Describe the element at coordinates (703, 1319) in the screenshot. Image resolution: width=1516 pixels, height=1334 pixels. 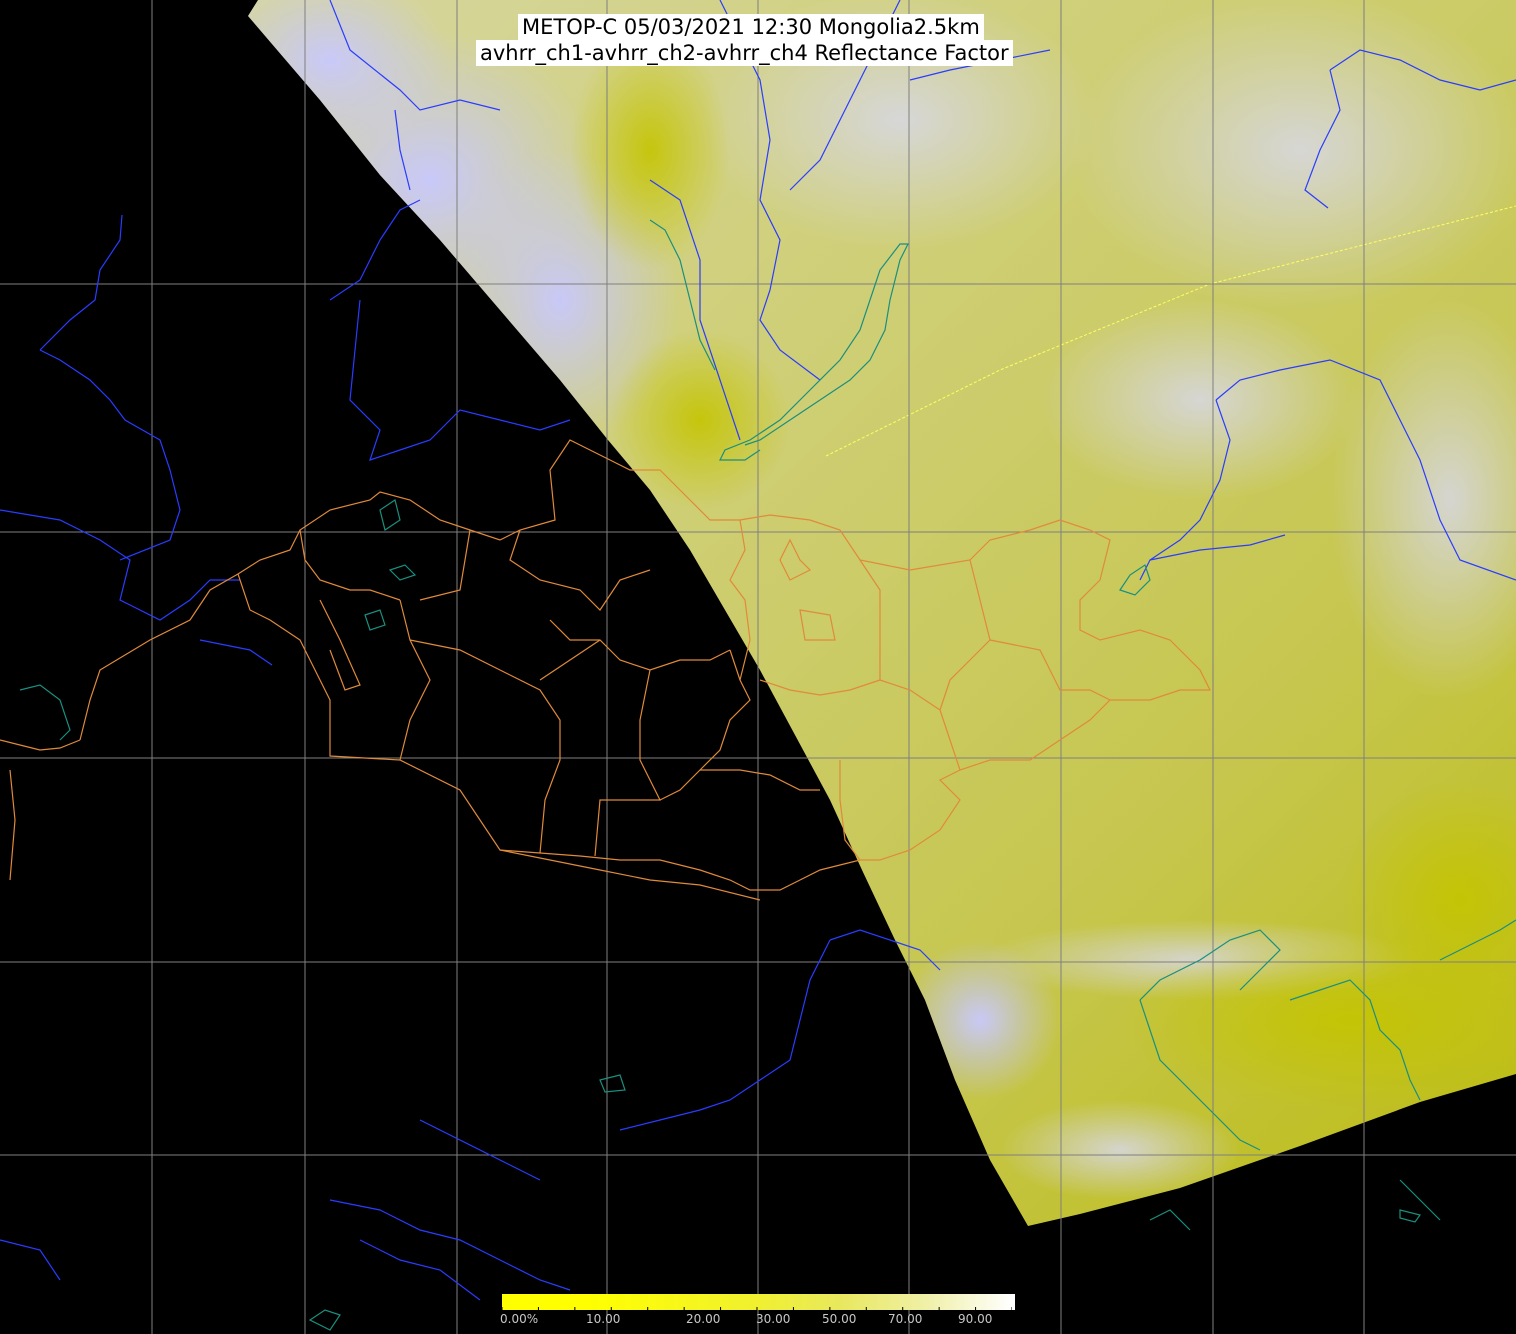
I see `legend-label: 20.00` at that location.